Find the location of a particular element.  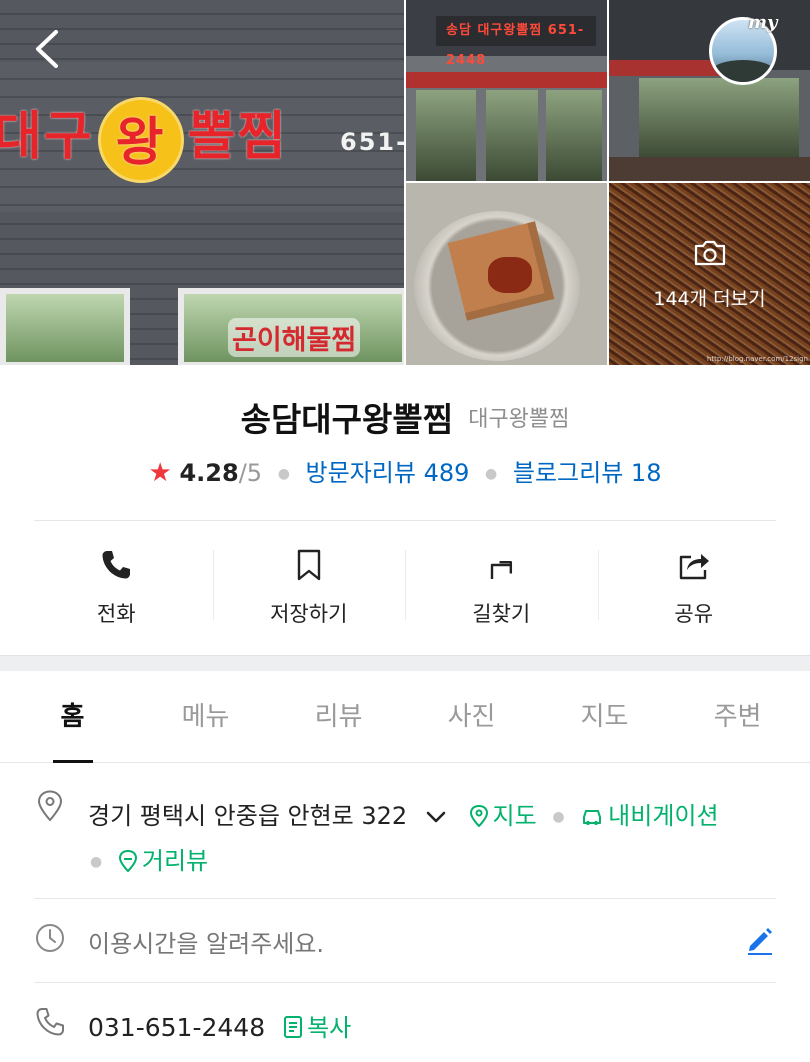

tab-map: 지도 is located at coordinates (604, 716).